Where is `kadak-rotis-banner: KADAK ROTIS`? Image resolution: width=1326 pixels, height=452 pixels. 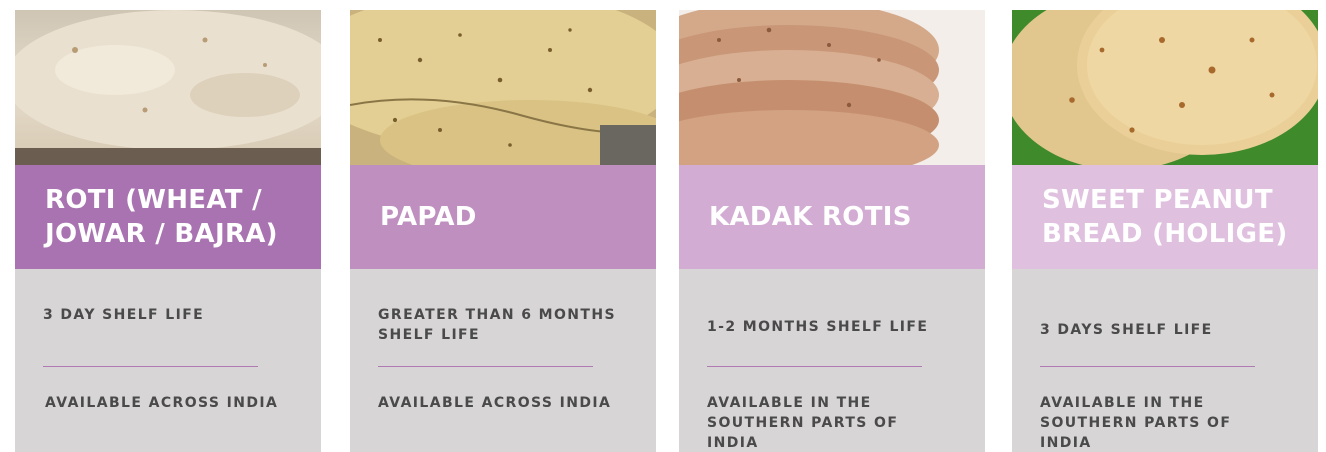
kadak-rotis-banner: KADAK ROTIS is located at coordinates (832, 217).